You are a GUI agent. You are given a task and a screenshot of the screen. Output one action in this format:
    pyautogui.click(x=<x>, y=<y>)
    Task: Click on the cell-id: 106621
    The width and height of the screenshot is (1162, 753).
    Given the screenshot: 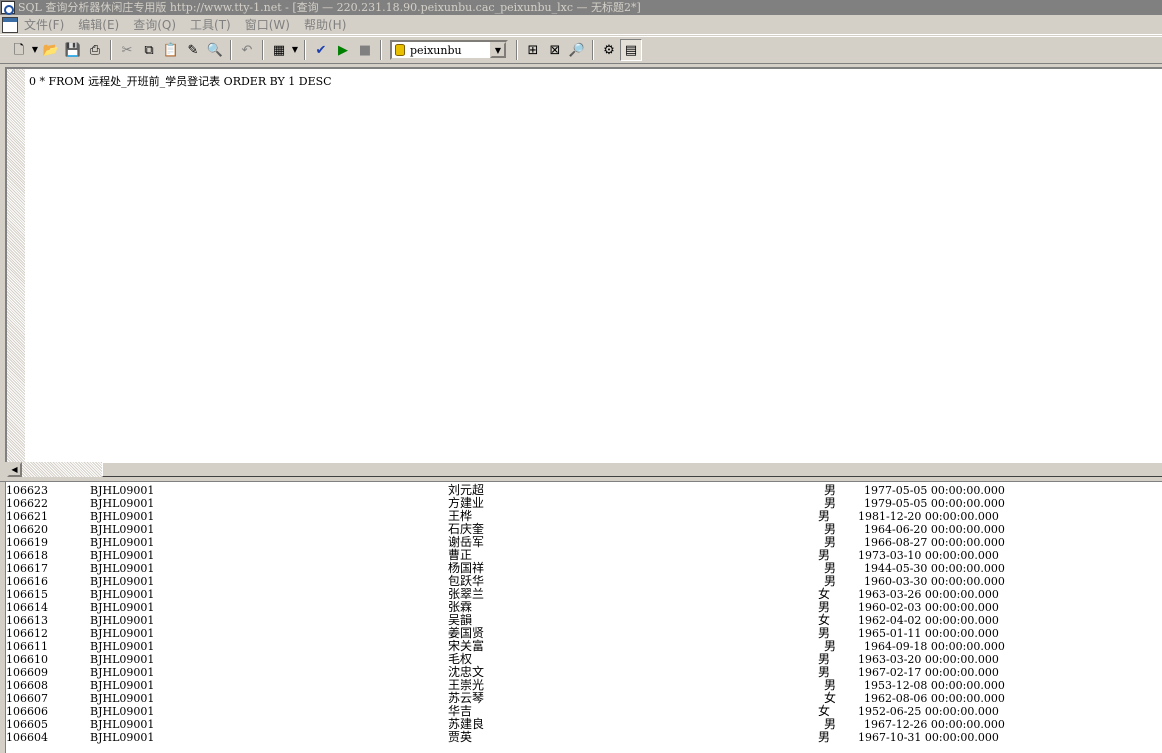 What is the action you would take?
    pyautogui.click(x=27, y=516)
    